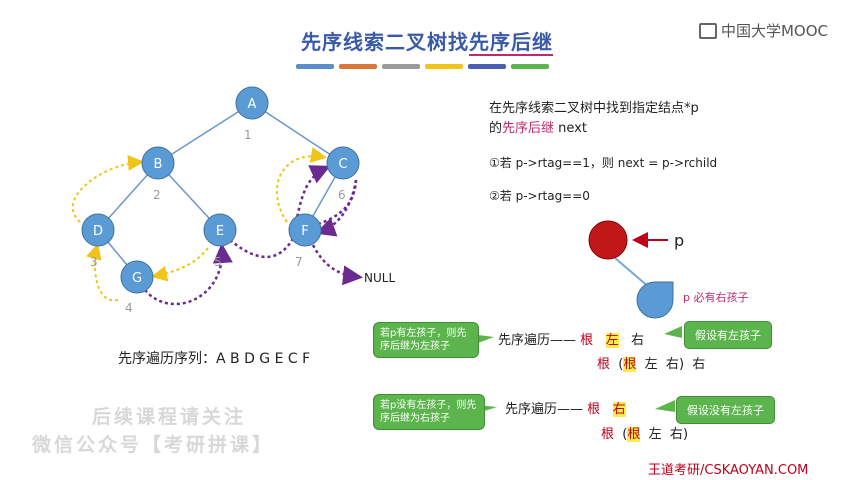 This screenshot has height=480, width=854. I want to click on order-number-f: 7, so click(299, 262).